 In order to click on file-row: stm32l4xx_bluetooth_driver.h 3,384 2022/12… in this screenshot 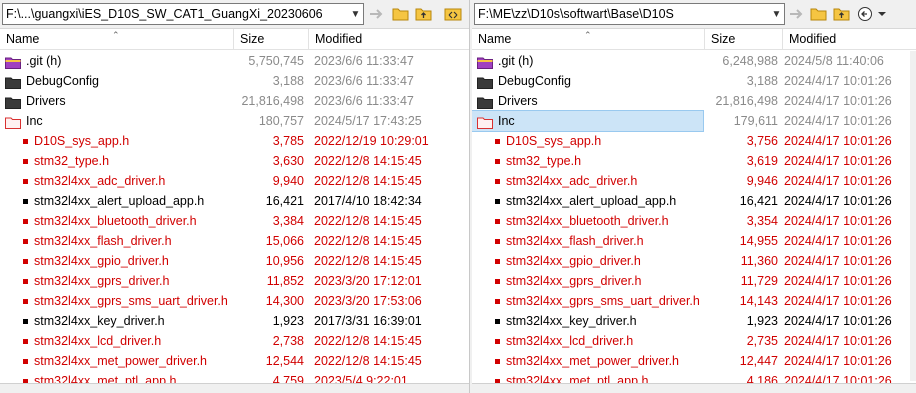, I will do `click(234, 221)`.